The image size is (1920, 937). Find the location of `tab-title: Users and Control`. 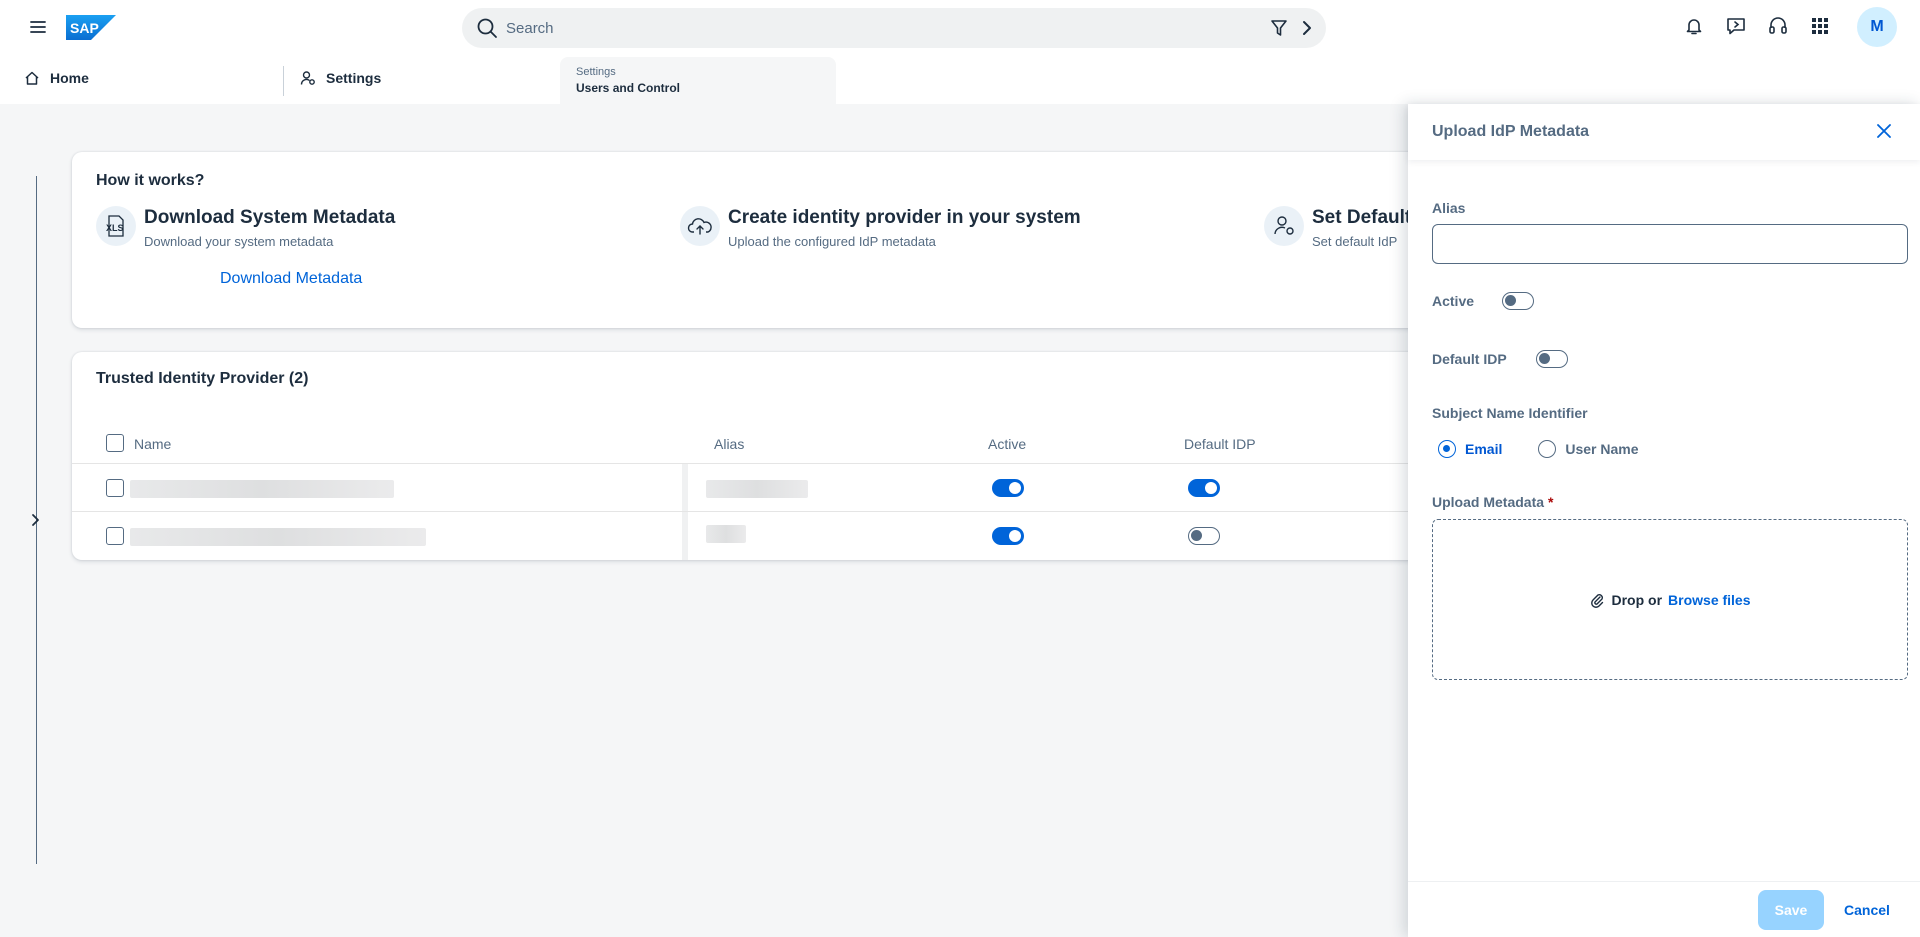

tab-title: Users and Control is located at coordinates (628, 88).